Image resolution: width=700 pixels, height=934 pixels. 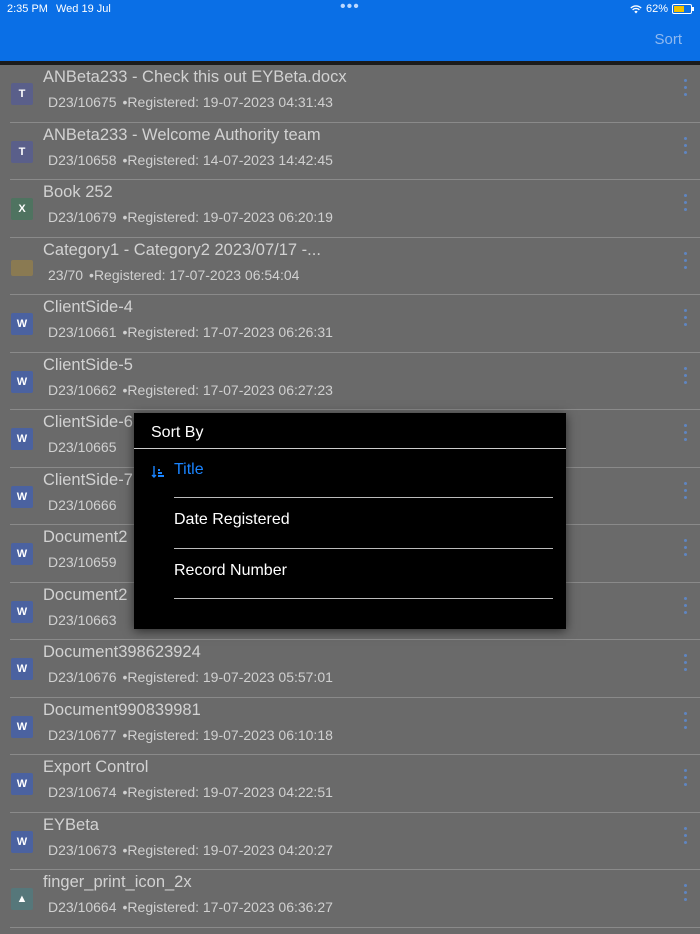 I want to click on image-file-icon: ▲, so click(x=22, y=899).